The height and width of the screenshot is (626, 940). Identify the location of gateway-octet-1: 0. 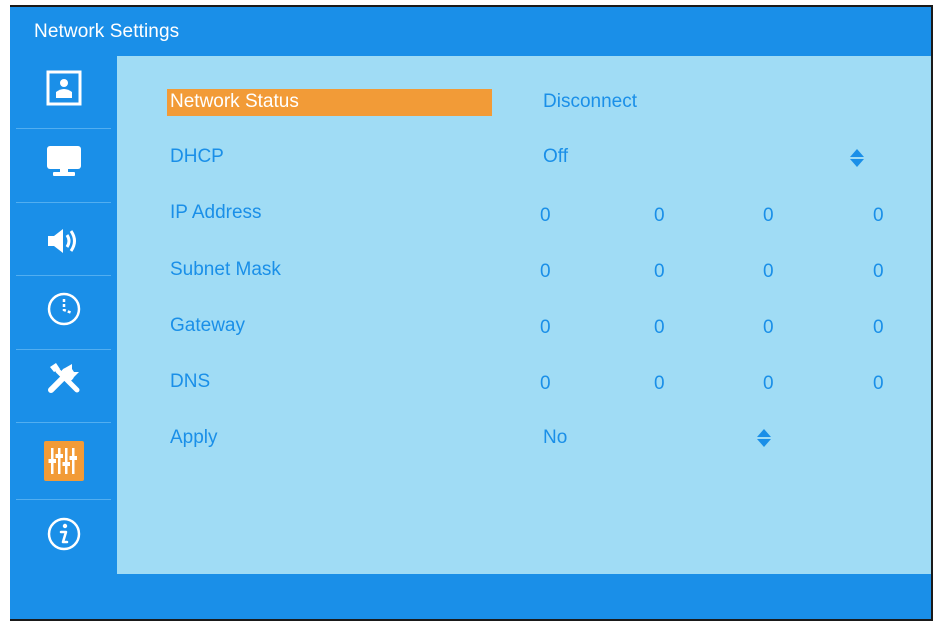
(545, 328).